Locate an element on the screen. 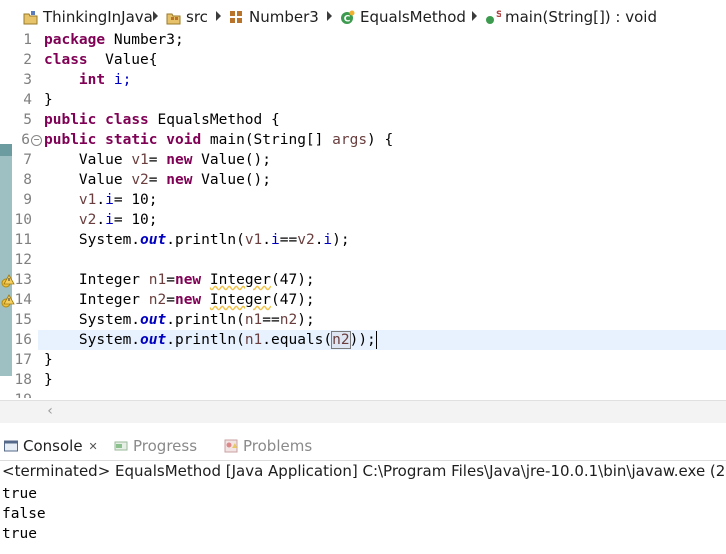 This screenshot has width=726, height=554. console-output-line: false is located at coordinates (24, 514).